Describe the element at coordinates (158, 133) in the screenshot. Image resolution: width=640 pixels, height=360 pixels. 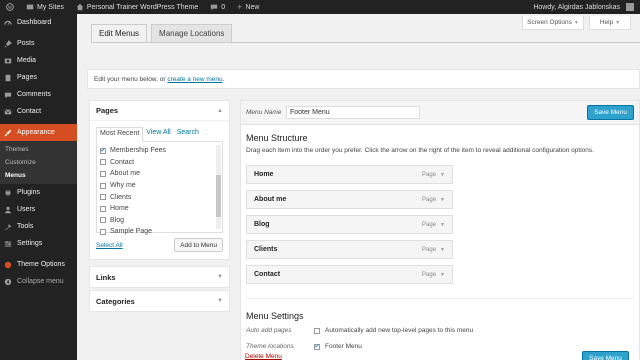
I see `tab-view-all: View All` at that location.